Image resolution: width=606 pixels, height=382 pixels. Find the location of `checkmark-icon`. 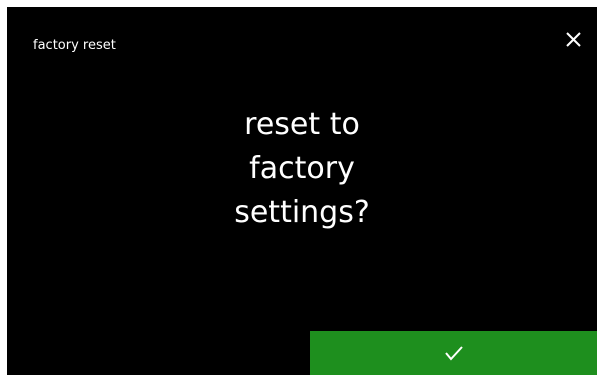

checkmark-icon is located at coordinates (453, 353).